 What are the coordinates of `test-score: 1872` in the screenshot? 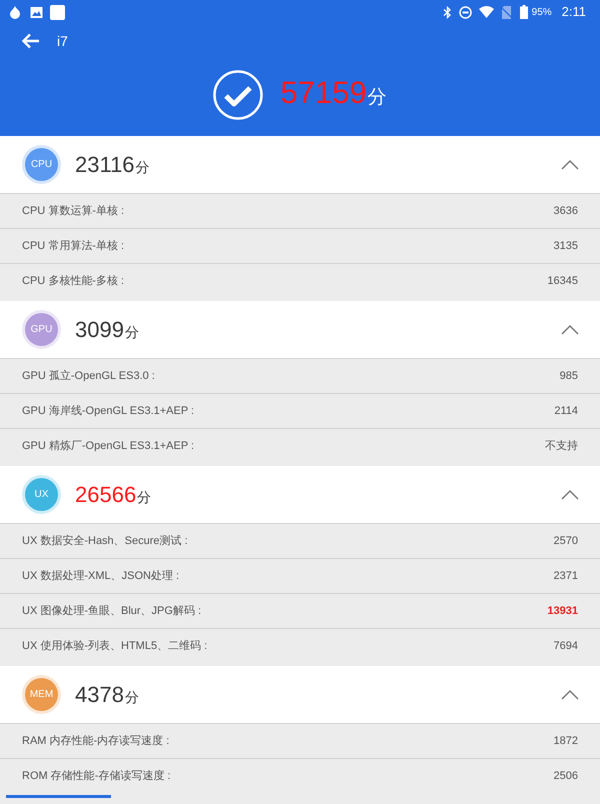 It's located at (566, 741).